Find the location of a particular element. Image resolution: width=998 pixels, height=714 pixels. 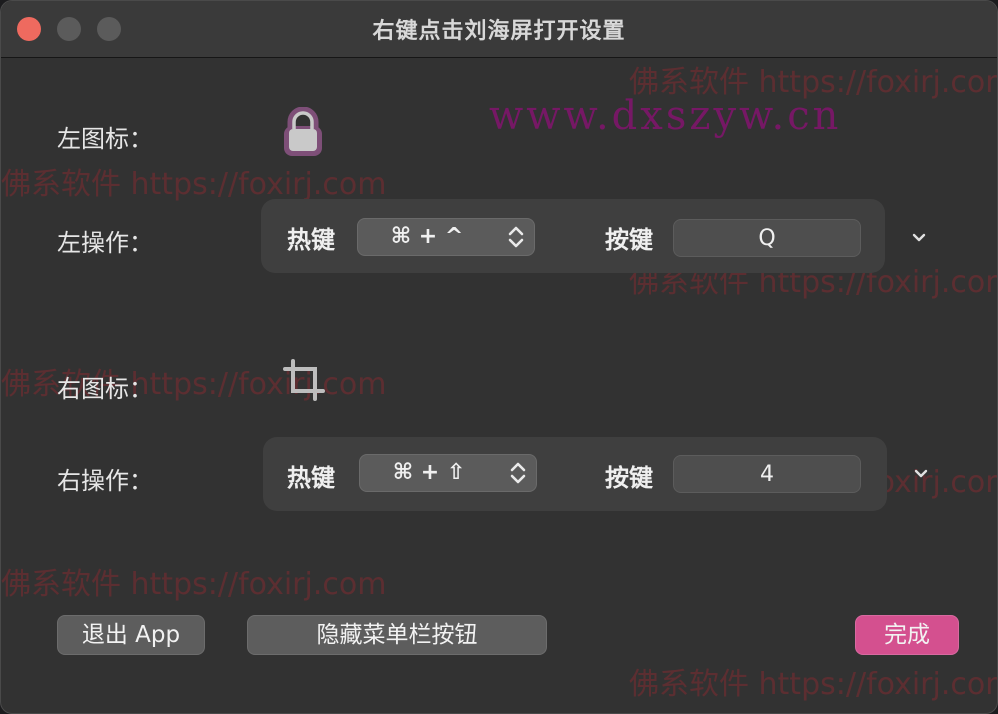

quit-app-button: 退出 App is located at coordinates (131, 635).